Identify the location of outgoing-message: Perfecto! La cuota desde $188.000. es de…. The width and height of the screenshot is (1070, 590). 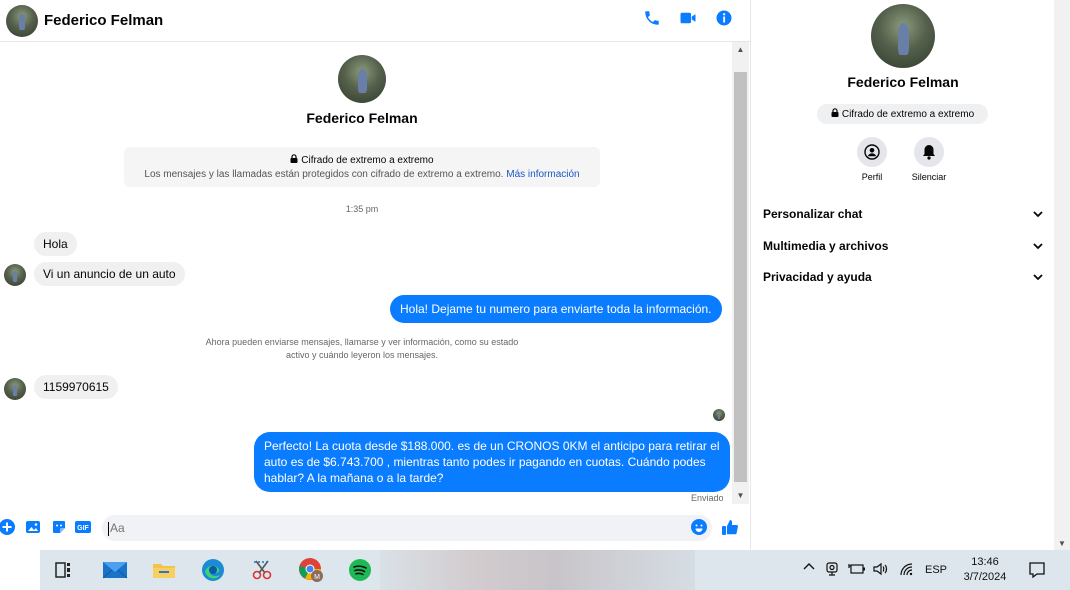
(492, 462).